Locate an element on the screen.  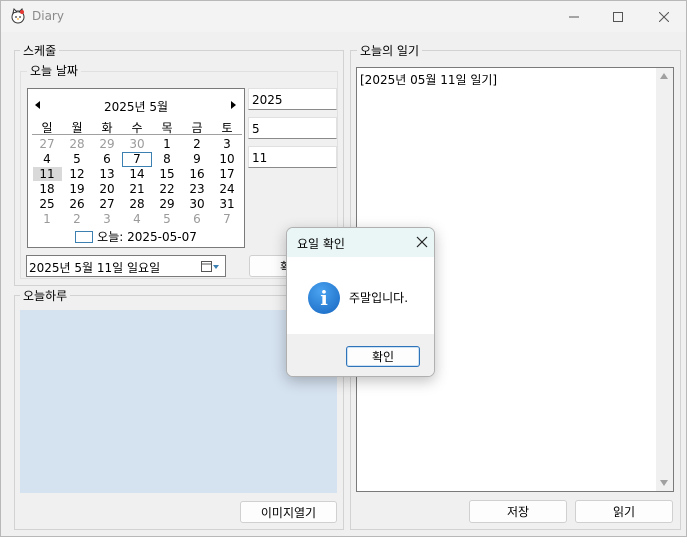
calendar-day: 10 is located at coordinates (227, 159).